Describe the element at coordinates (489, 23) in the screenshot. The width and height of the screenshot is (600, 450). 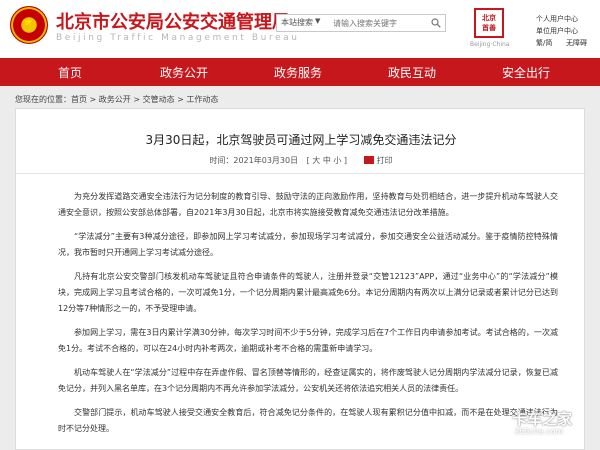
I see `beijing-seal-logo: 北京 首善` at that location.